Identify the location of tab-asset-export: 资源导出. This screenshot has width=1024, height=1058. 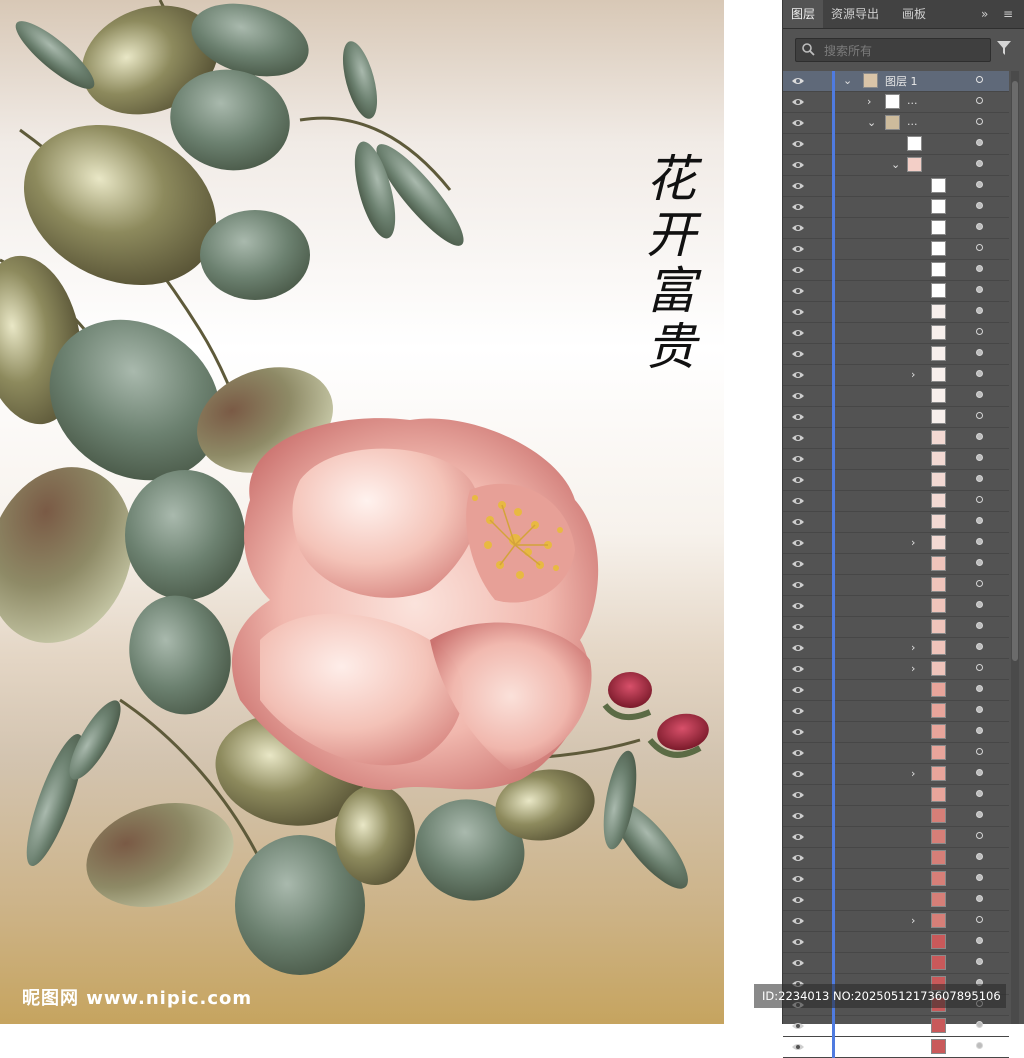
(861, 14).